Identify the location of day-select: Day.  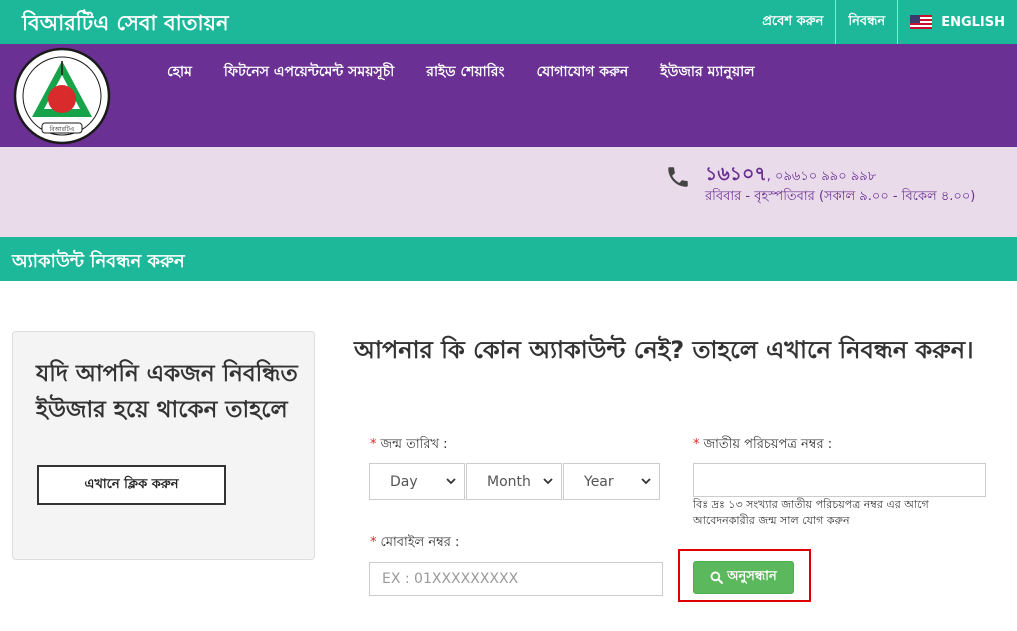
(417, 481).